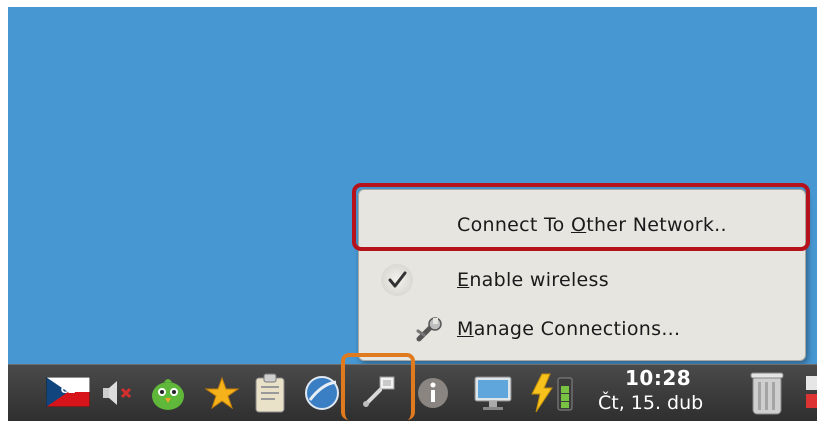  Describe the element at coordinates (810, 393) in the screenshot. I see `partial-tray-icon` at that location.